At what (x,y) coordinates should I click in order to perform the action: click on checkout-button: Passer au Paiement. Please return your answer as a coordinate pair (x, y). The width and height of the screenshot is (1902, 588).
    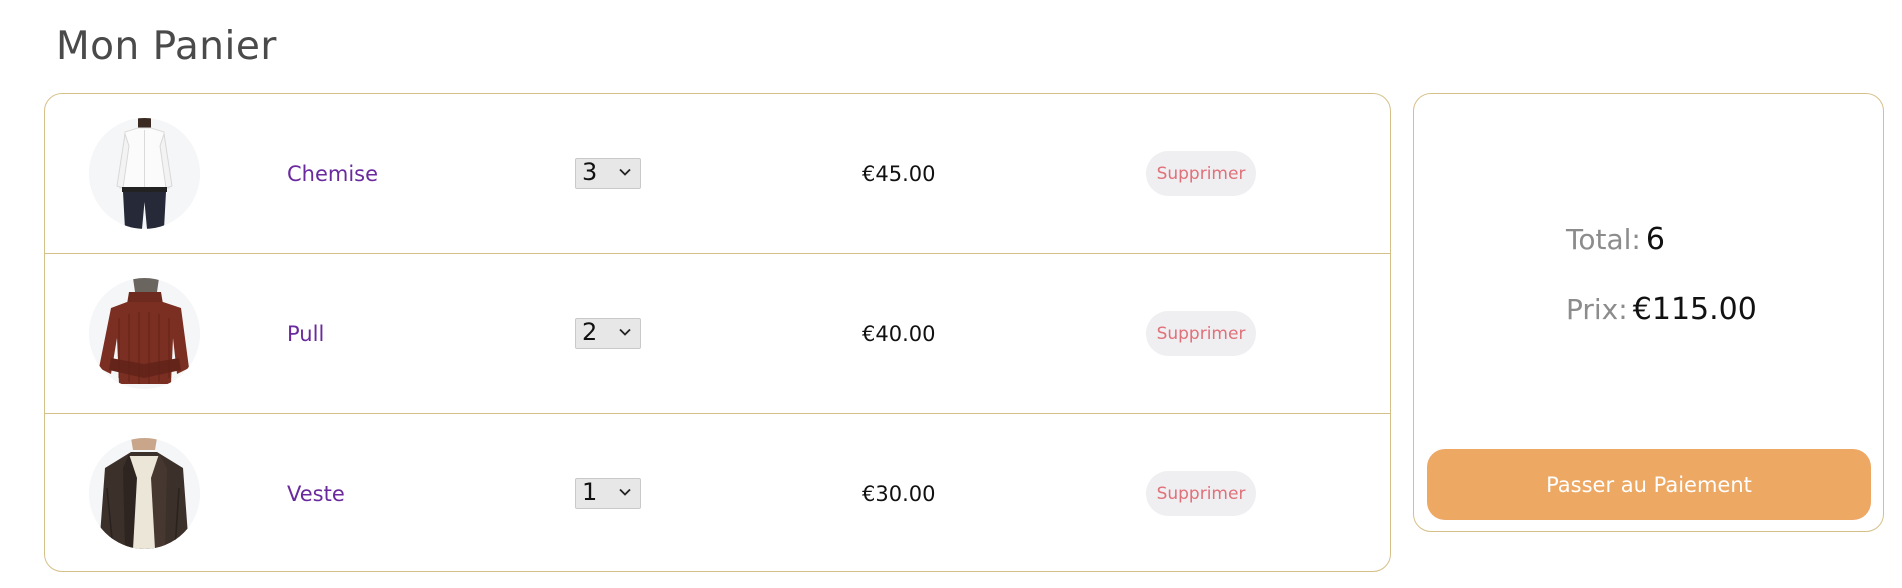
    Looking at the image, I should click on (1649, 484).